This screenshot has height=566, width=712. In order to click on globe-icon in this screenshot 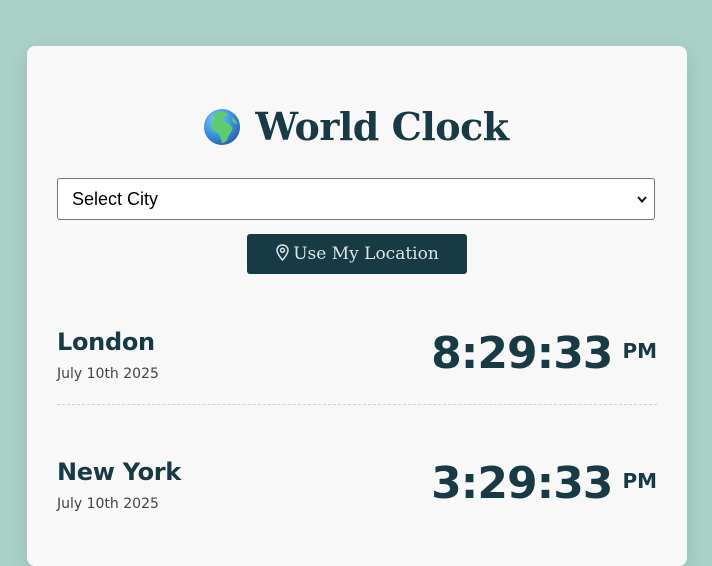, I will do `click(222, 127)`.